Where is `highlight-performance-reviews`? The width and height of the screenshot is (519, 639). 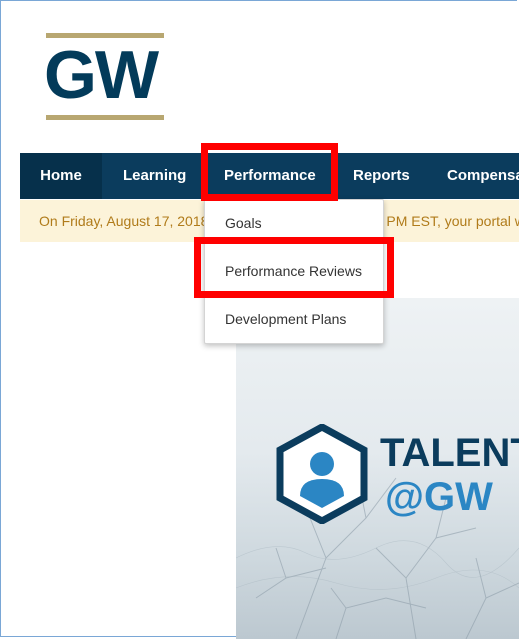
highlight-performance-reviews is located at coordinates (294, 267).